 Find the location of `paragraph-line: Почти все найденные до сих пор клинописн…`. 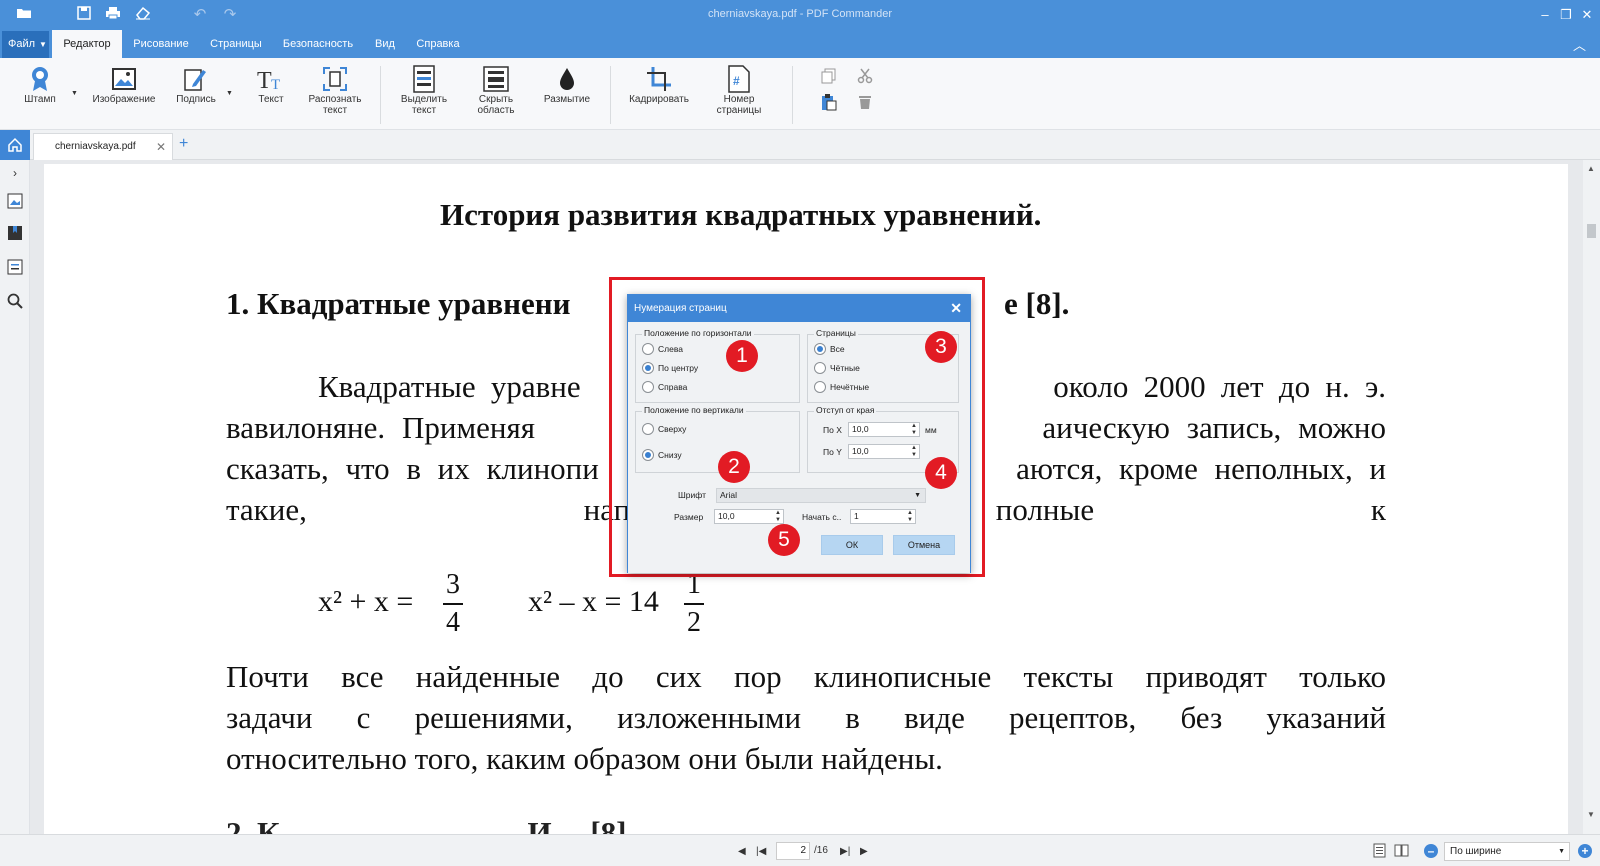

paragraph-line: Почти все найденные до сих пор клинописн… is located at coordinates (806, 676).